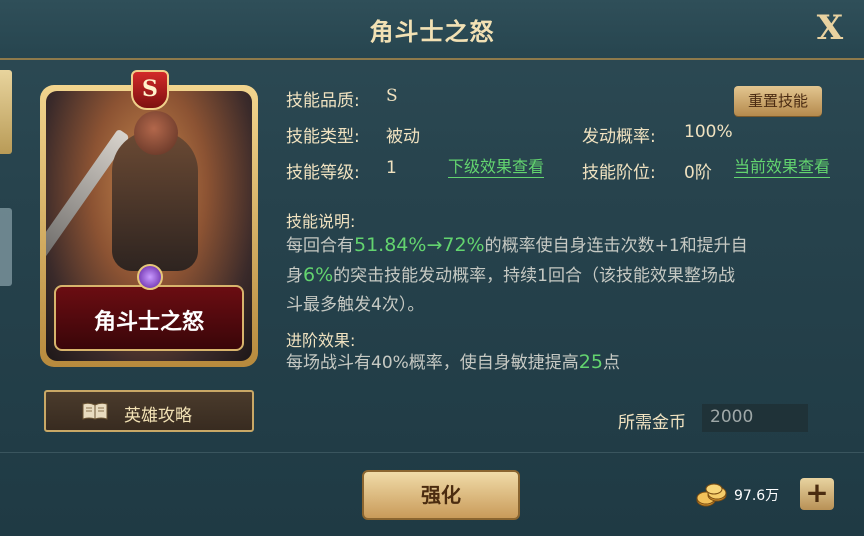 Image resolution: width=864 pixels, height=536 pixels. I want to click on advance-effect-text: 每场战斗有40%概率，使自身敏捷提高25点, so click(556, 363).